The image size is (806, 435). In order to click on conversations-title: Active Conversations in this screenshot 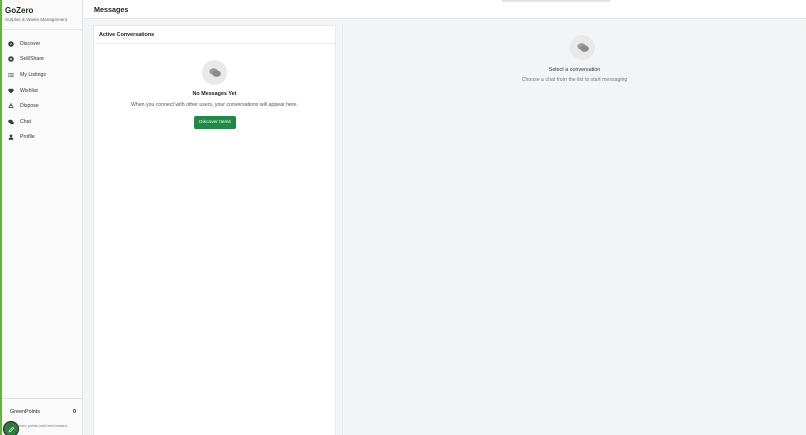, I will do `click(127, 34)`.